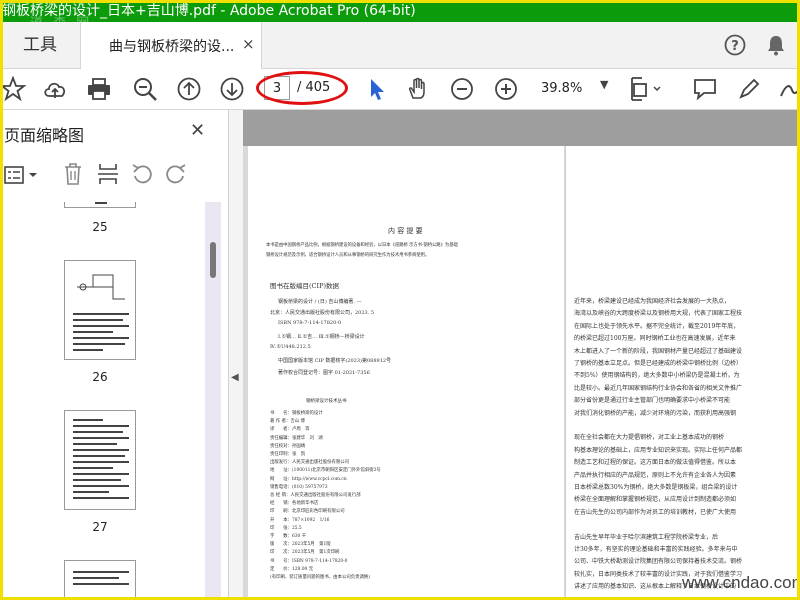  What do you see at coordinates (462, 89) in the screenshot?
I see `zoom-out-icon` at bounding box center [462, 89].